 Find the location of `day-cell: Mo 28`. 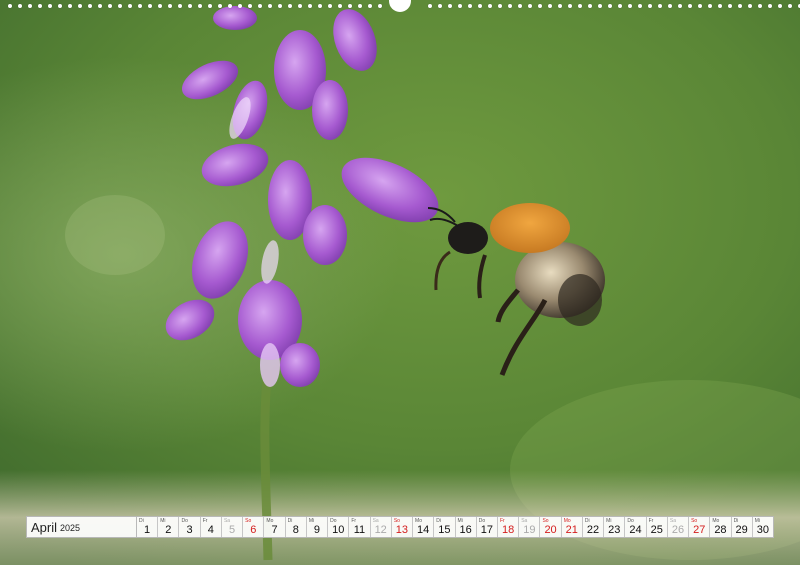

day-cell: Mo 28 is located at coordinates (721, 527).